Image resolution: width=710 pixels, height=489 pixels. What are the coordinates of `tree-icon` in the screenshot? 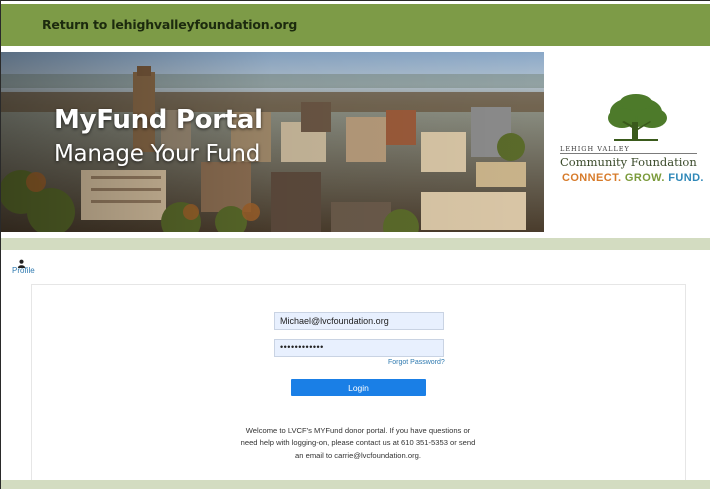 It's located at (637, 117).